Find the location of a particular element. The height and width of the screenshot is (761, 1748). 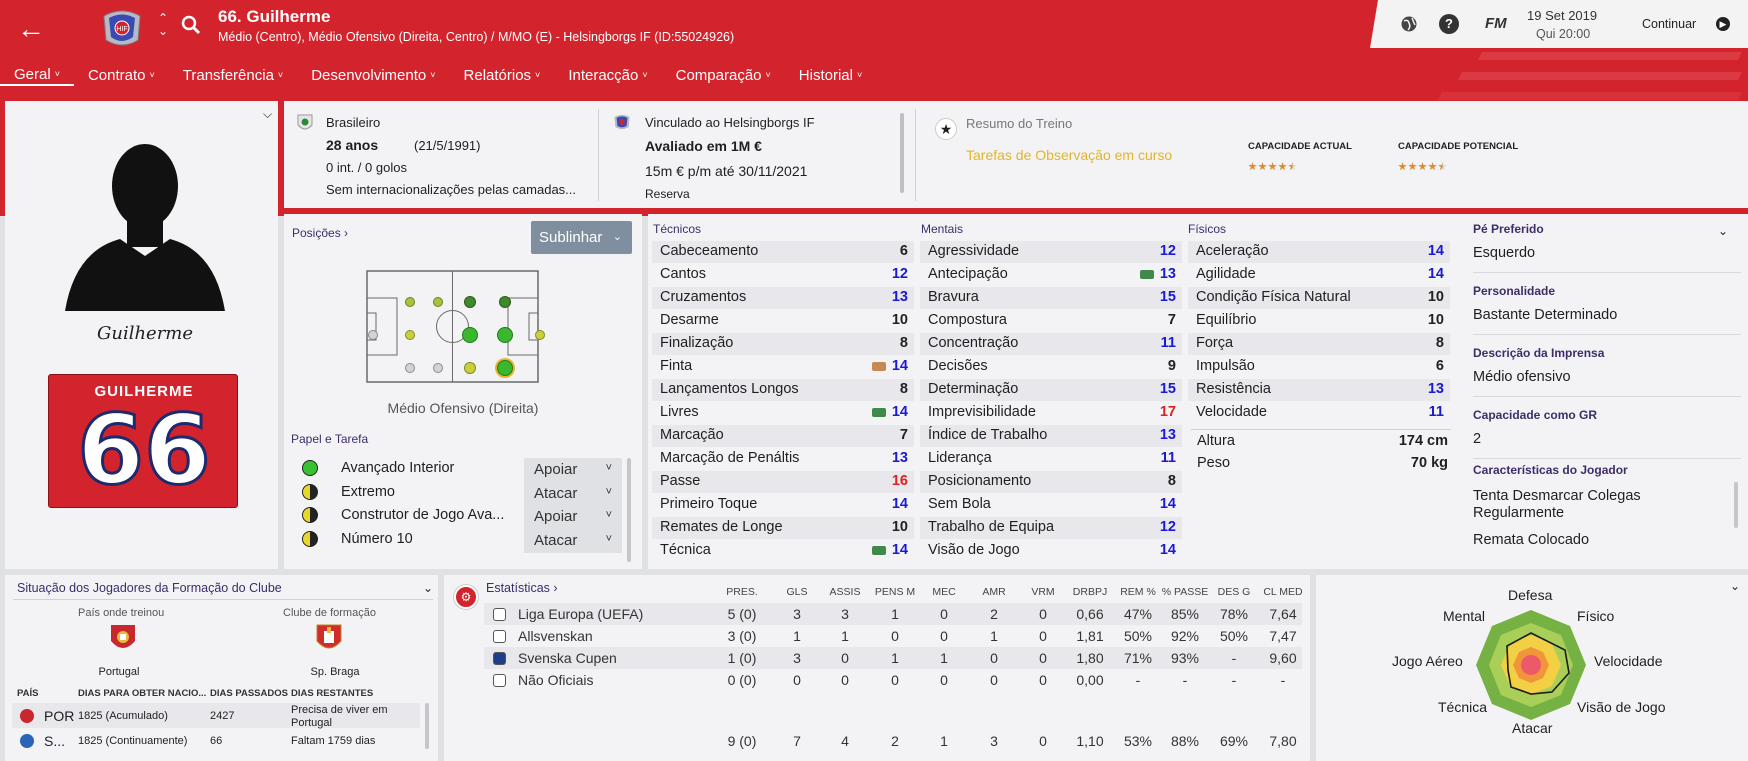

roles-scrollbar is located at coordinates (629, 510).